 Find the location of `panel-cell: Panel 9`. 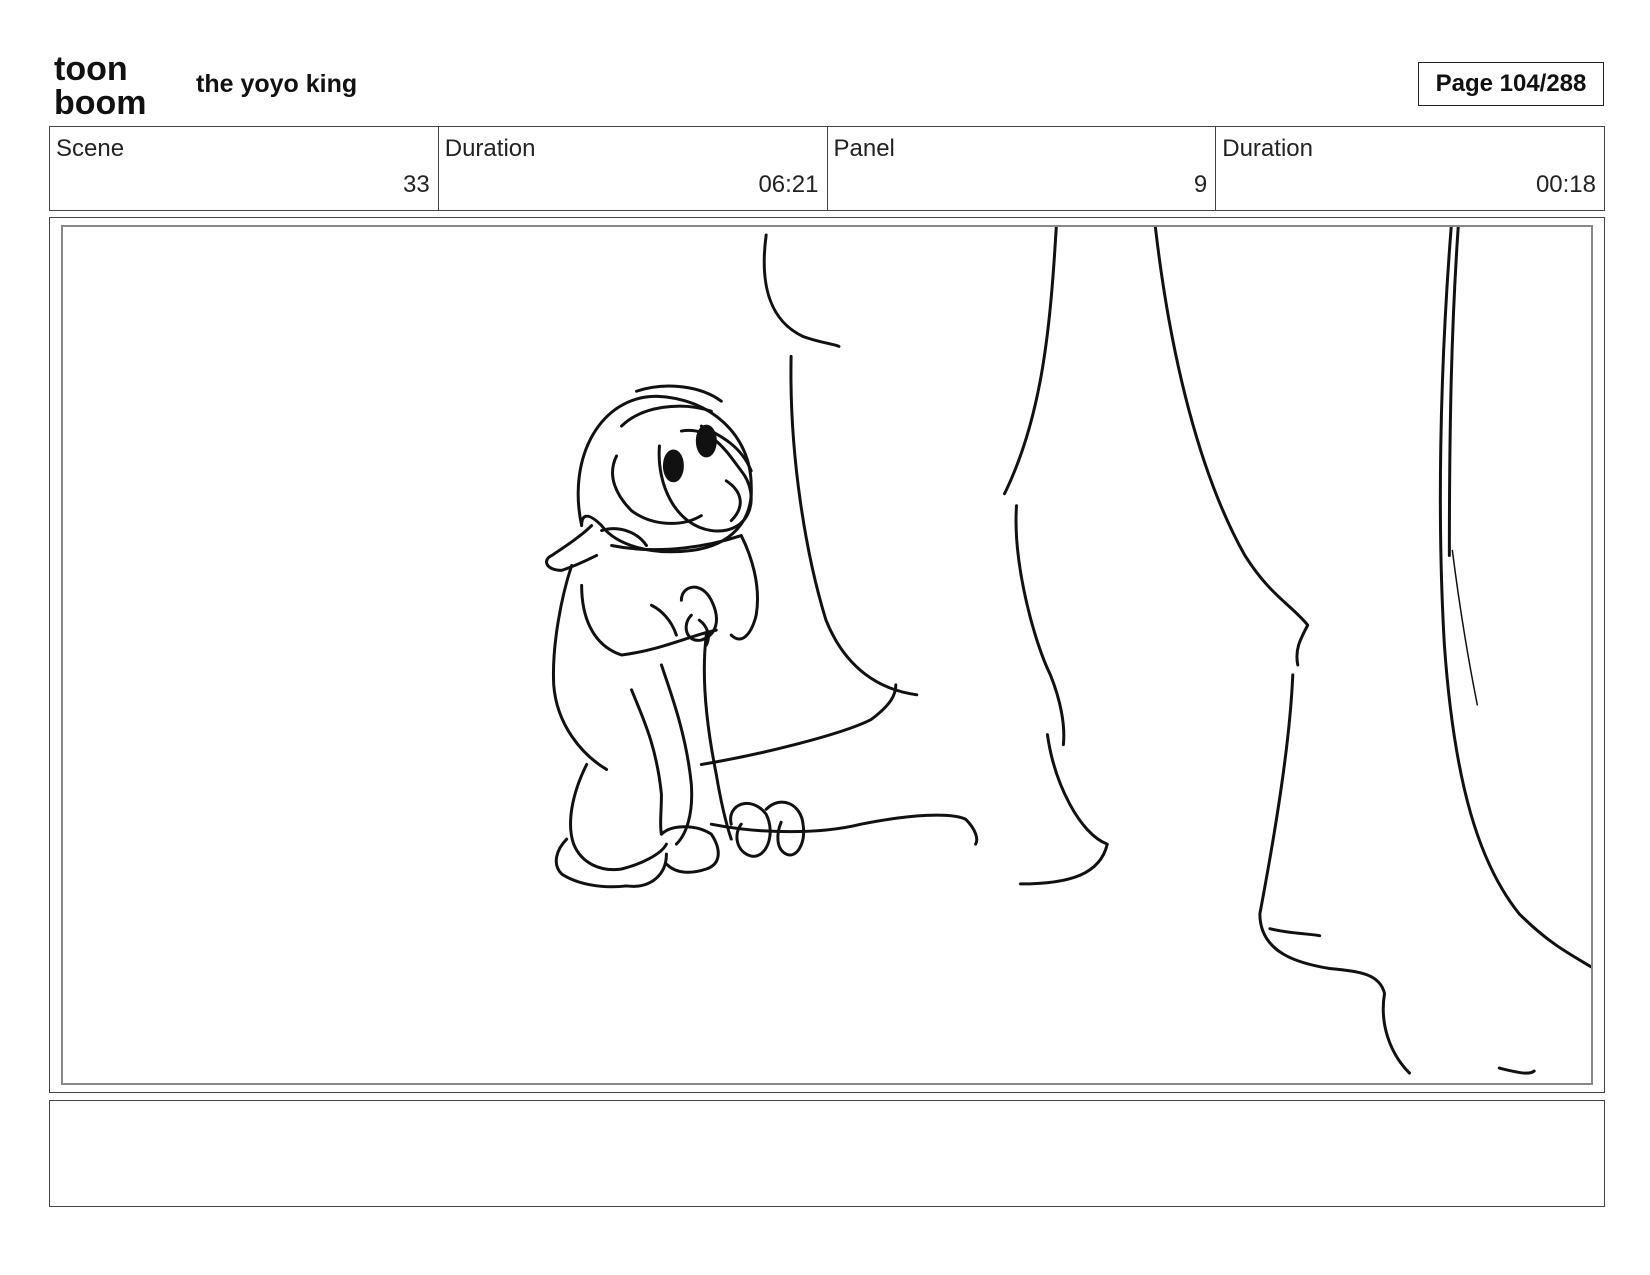

panel-cell: Panel 9 is located at coordinates (1022, 168).